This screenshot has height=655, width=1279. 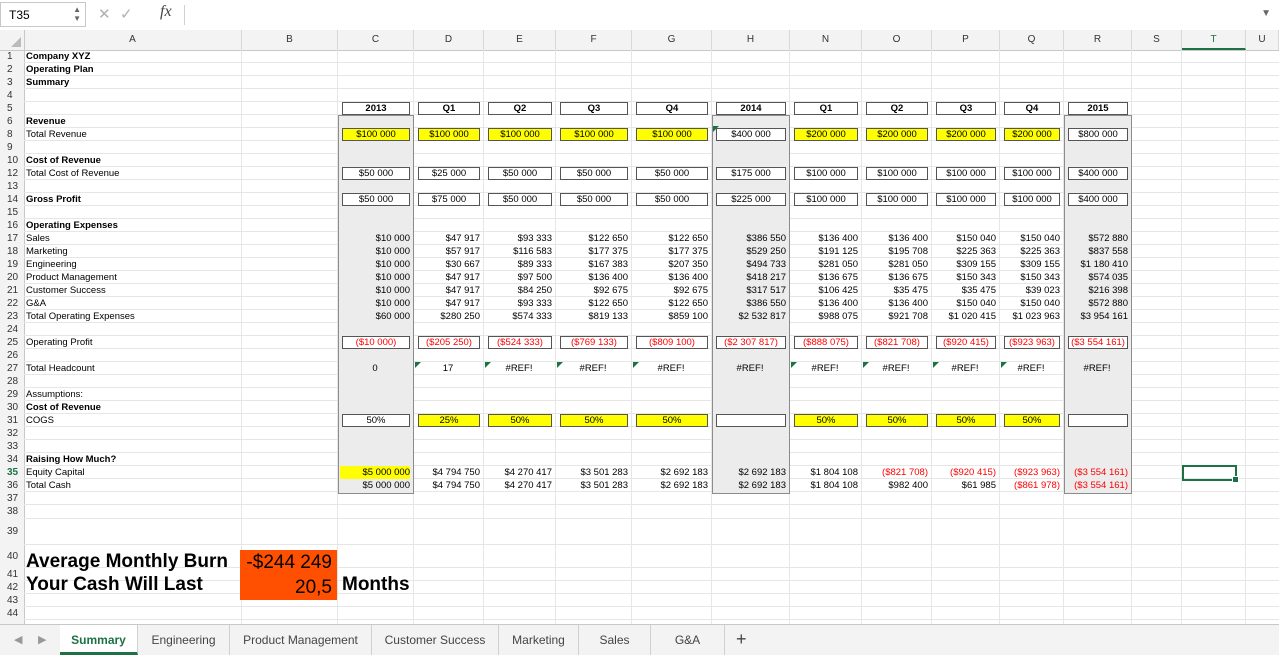 What do you see at coordinates (12, 498) in the screenshot?
I see `row-header-37: 37` at bounding box center [12, 498].